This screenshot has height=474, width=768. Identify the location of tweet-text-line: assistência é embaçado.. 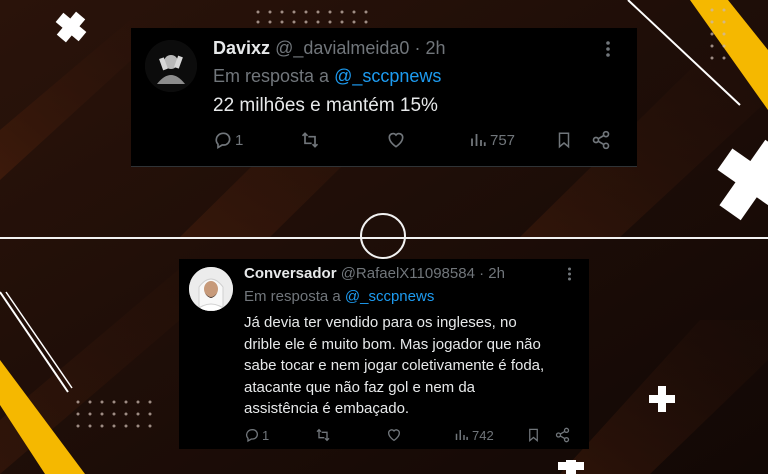
(327, 408).